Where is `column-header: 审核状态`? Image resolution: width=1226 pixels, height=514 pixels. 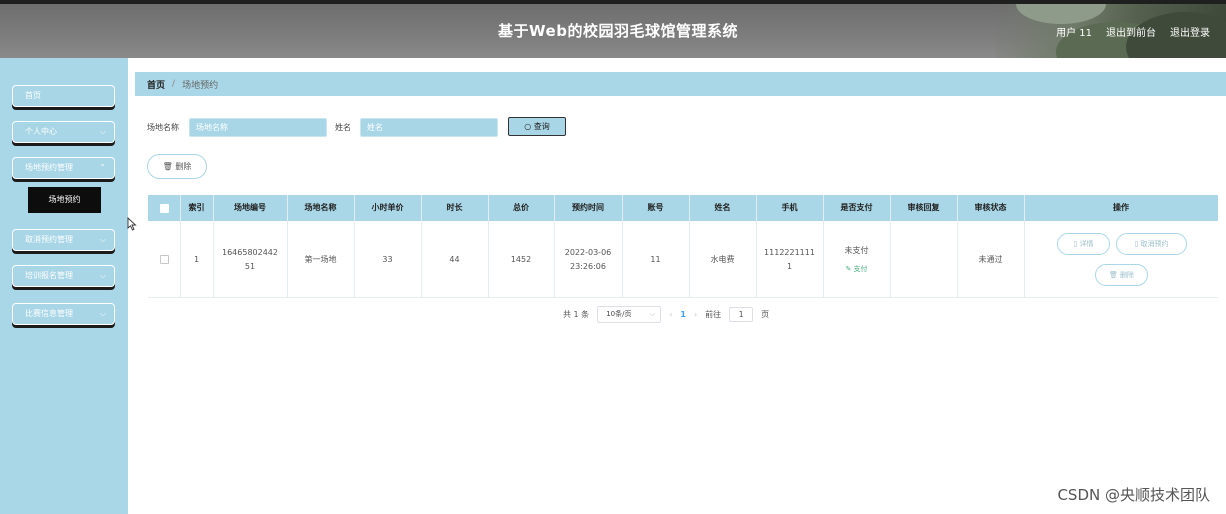
column-header: 审核状态 is located at coordinates (990, 207).